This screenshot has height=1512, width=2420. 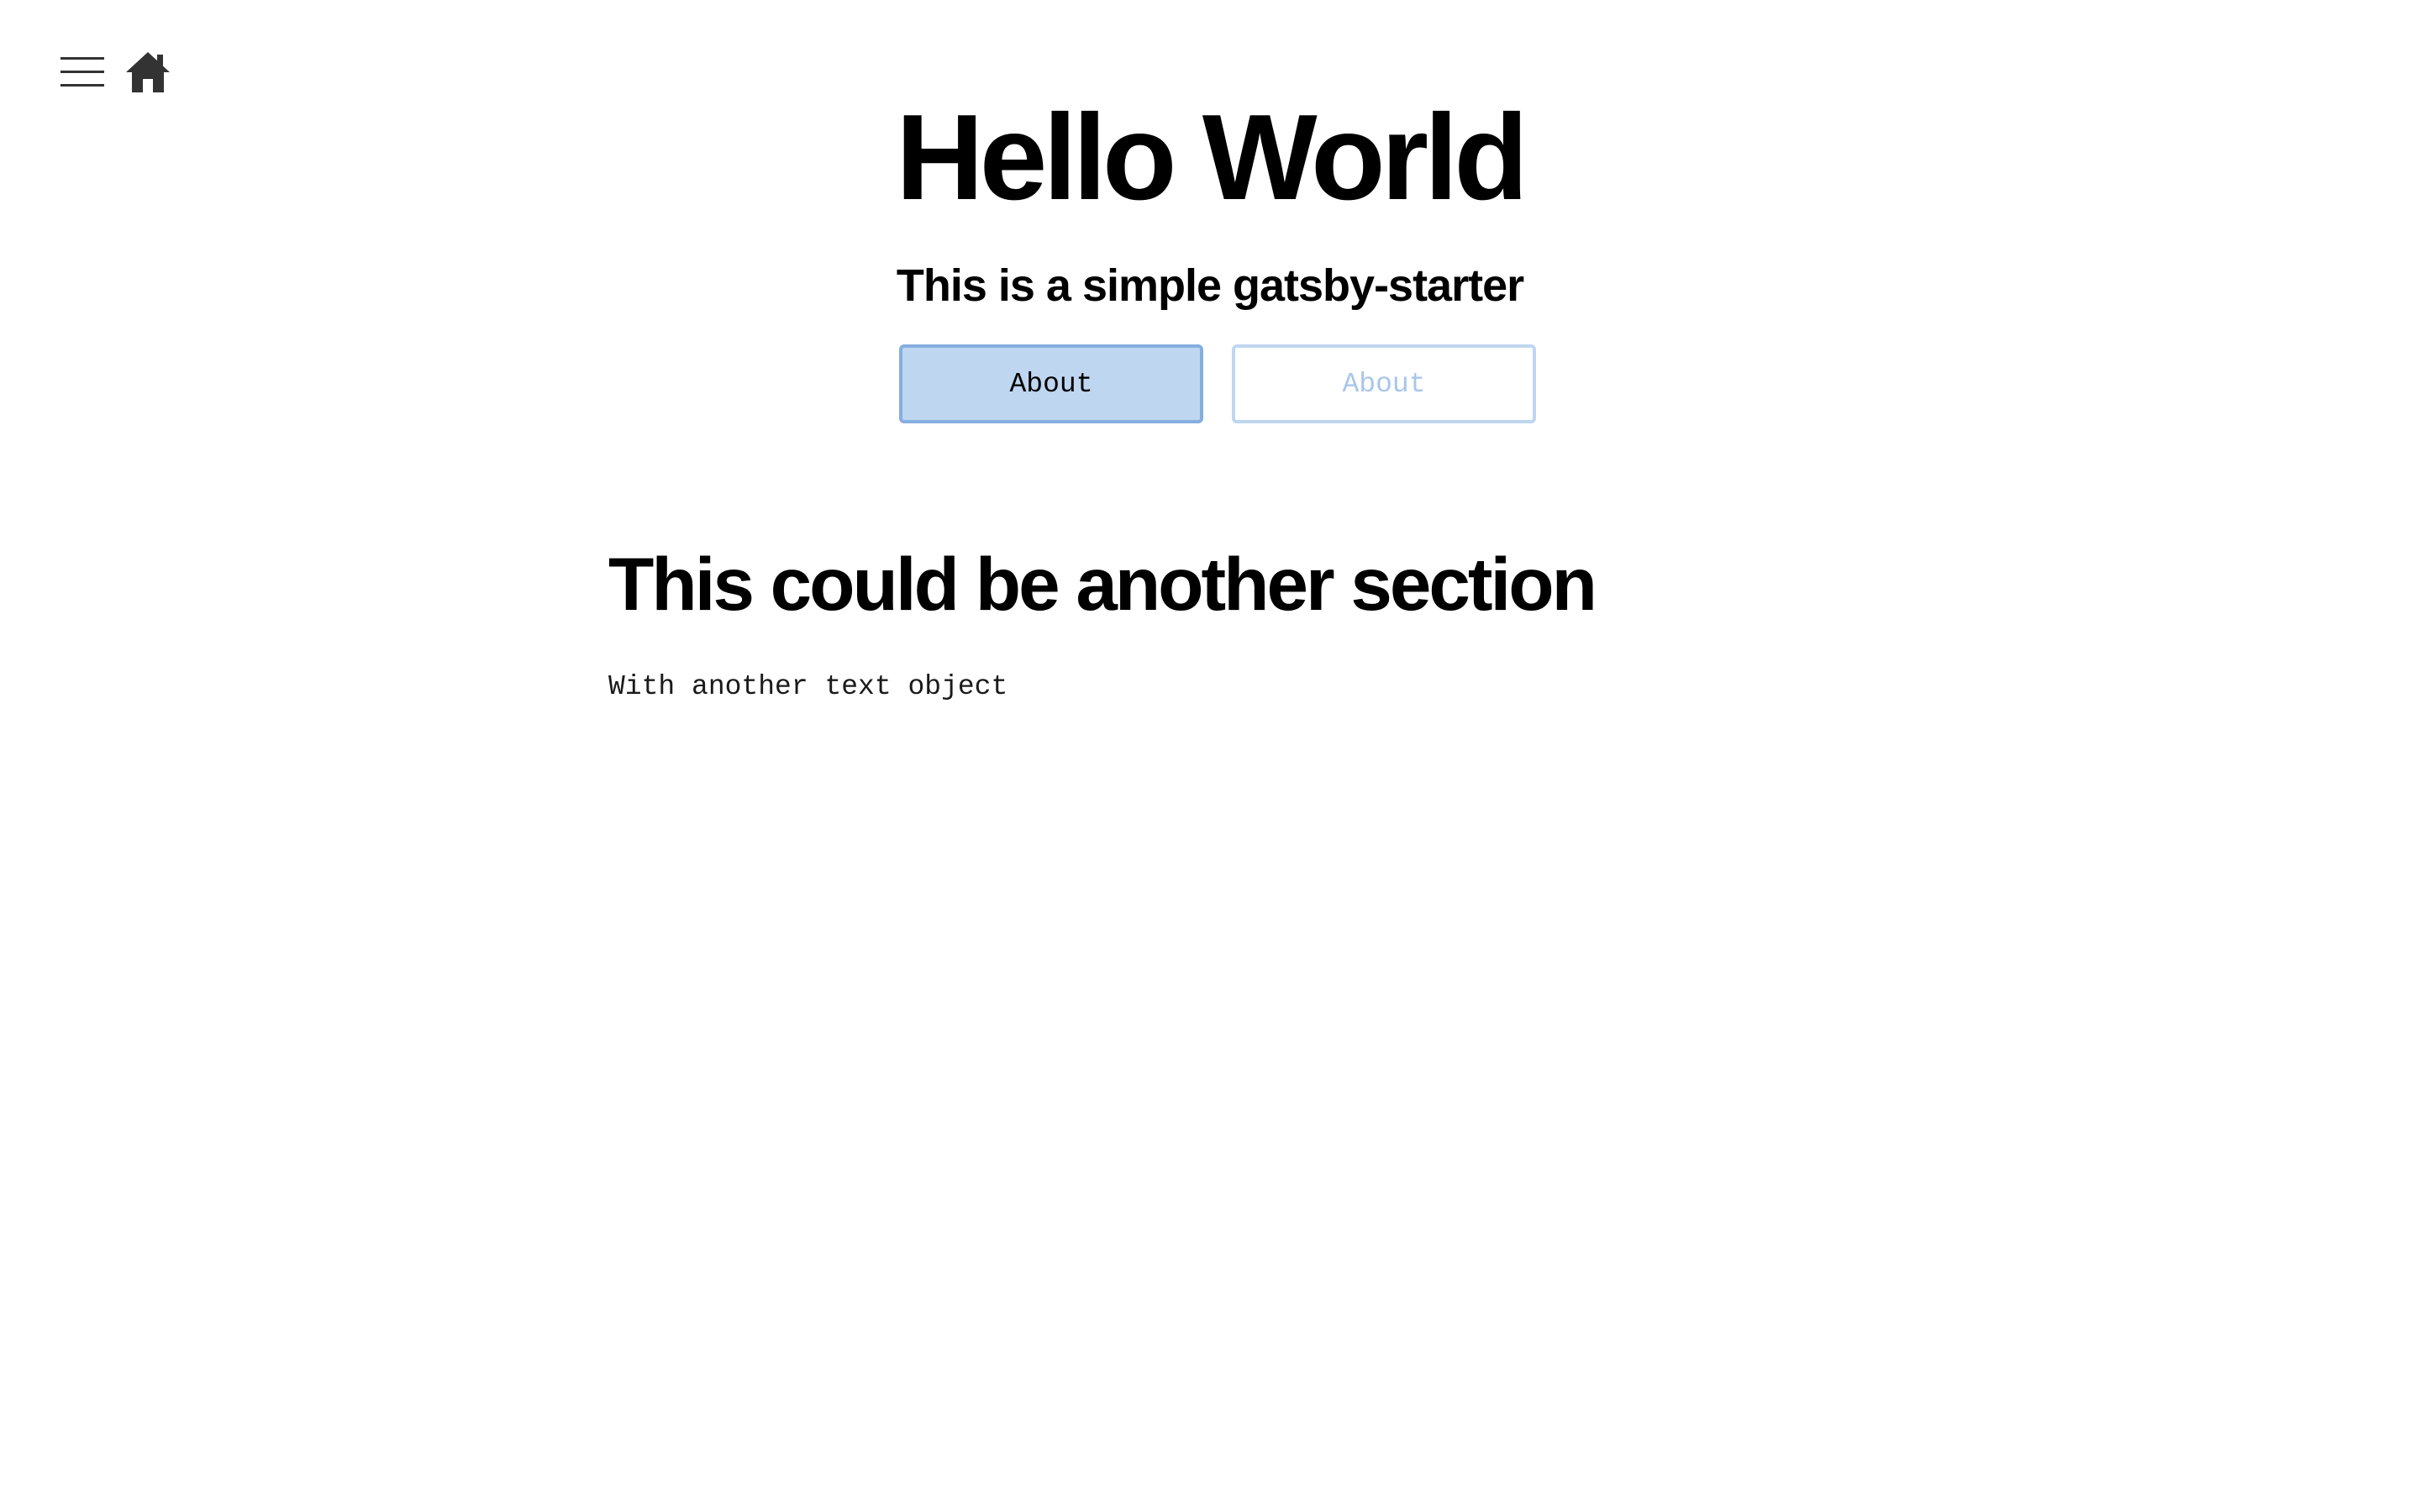 I want to click on page-subtitle: This is a simple gatsby-starter, so click(x=1210, y=285).